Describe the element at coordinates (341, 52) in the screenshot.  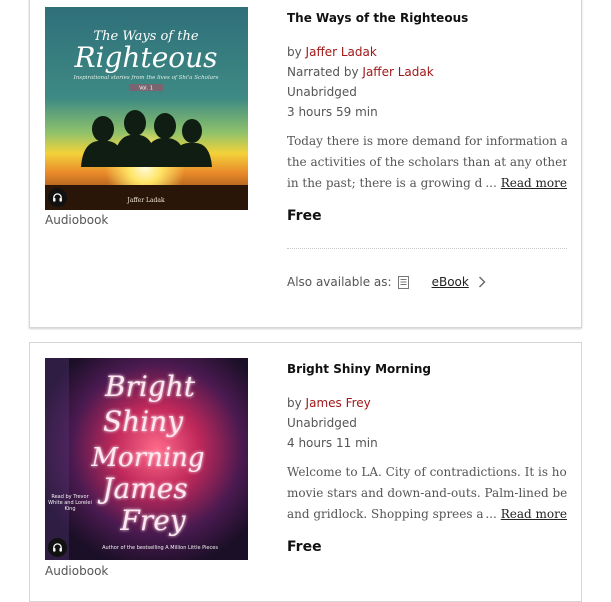
I see `author-link: Jaffer Ladak` at that location.